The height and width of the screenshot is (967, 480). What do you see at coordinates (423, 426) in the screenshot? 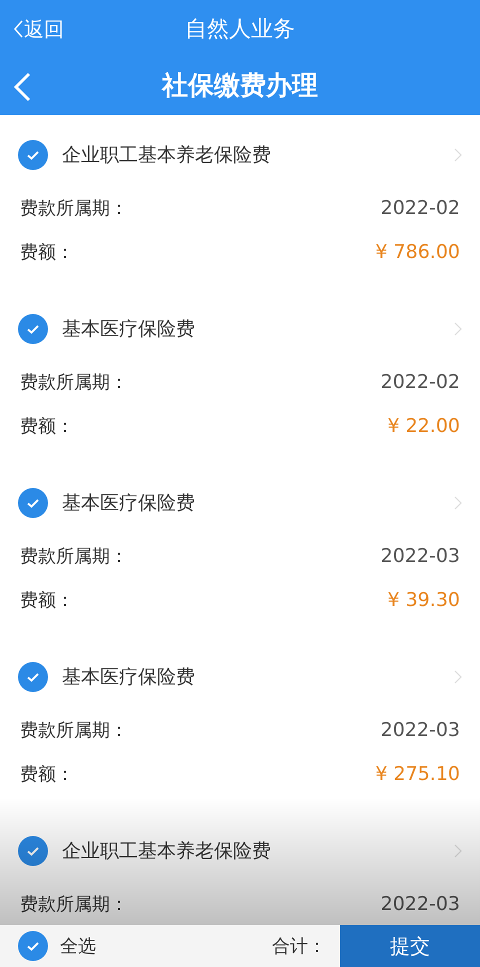
I see `amount-value: ¥ 22.00` at bounding box center [423, 426].